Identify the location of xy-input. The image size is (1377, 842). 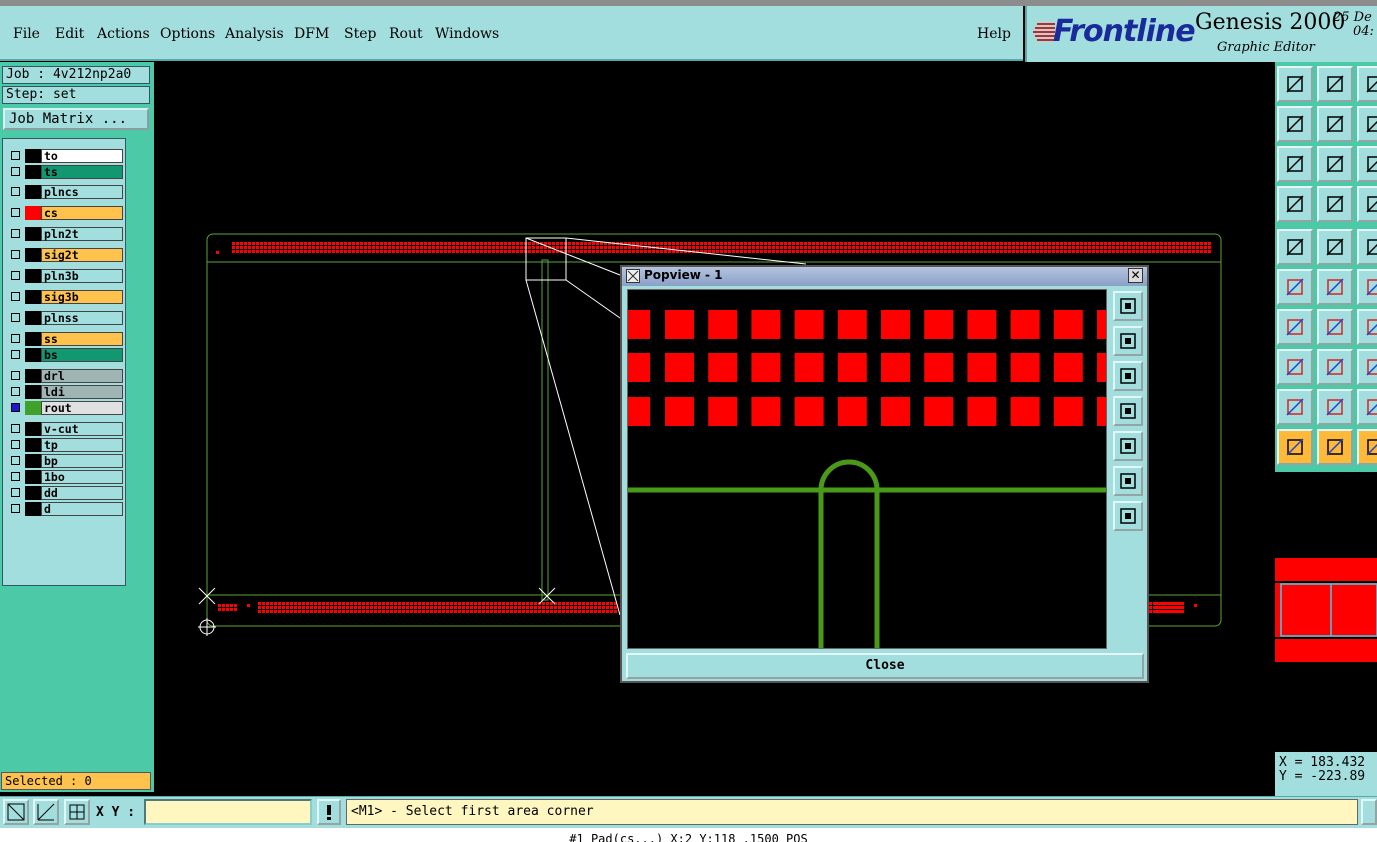
(228, 812).